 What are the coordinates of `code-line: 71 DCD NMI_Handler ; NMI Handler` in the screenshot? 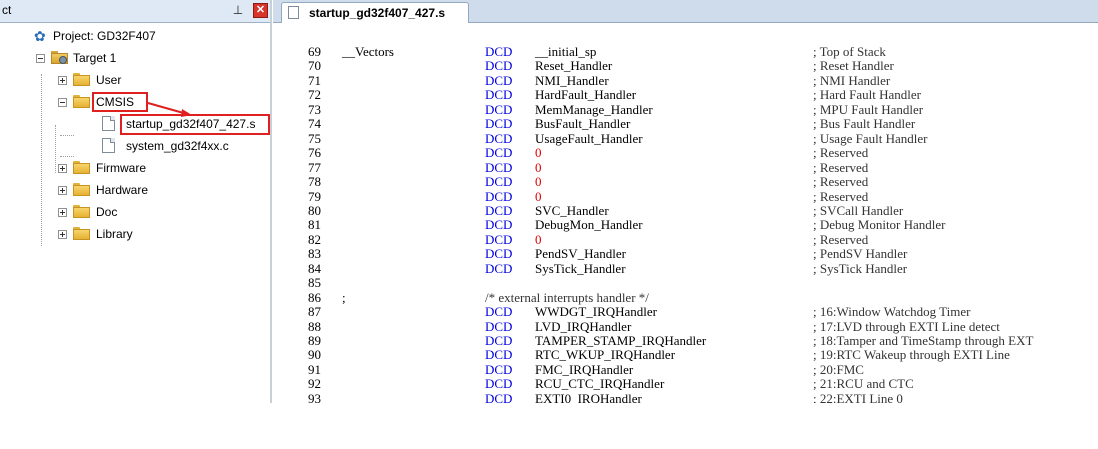 It's located at (685, 80).